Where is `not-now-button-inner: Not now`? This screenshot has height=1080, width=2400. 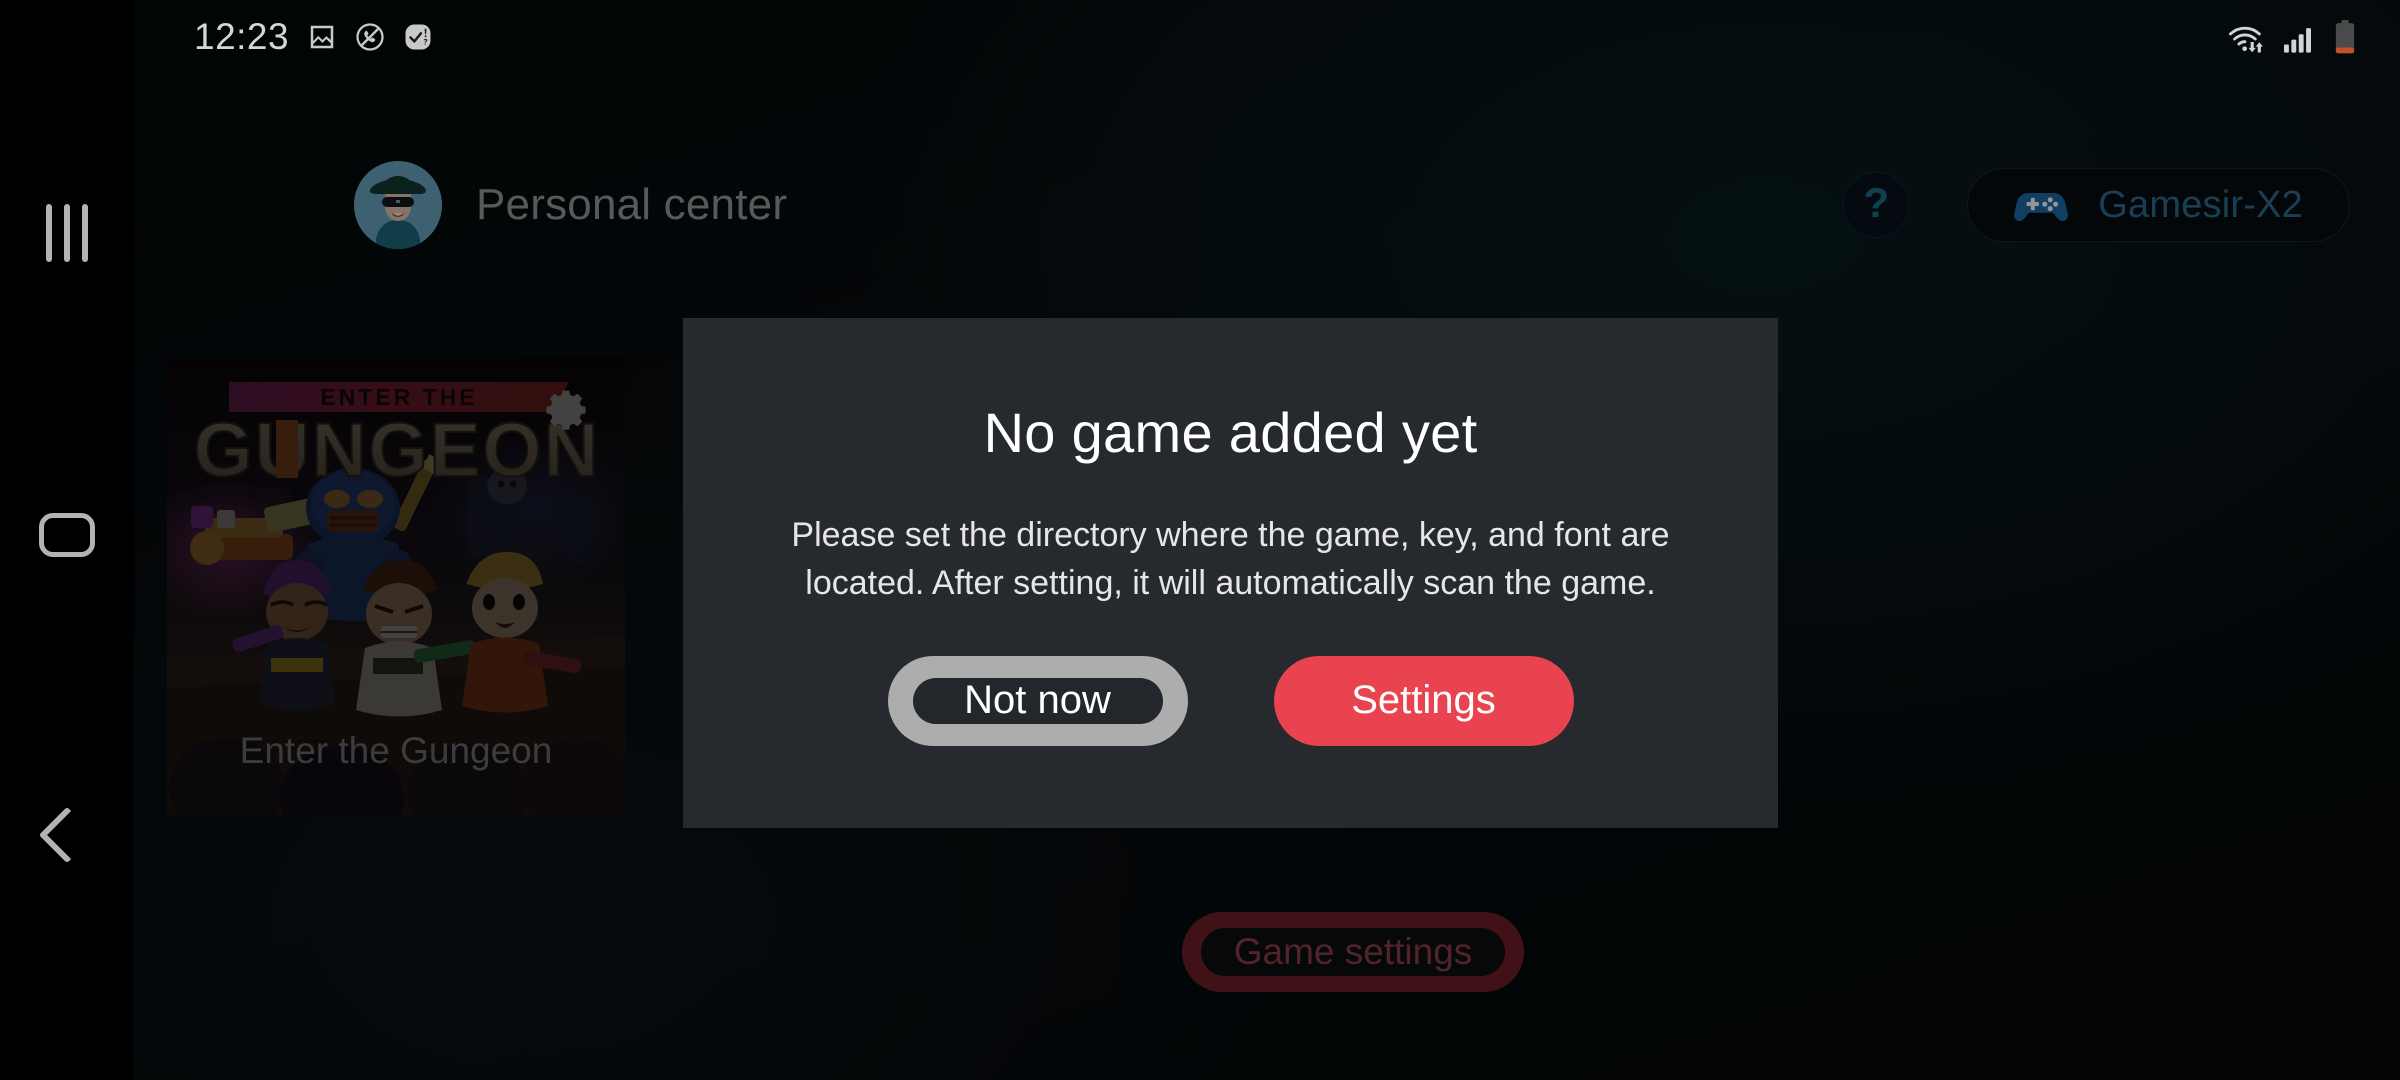
not-now-button-inner: Not now is located at coordinates (1037, 700).